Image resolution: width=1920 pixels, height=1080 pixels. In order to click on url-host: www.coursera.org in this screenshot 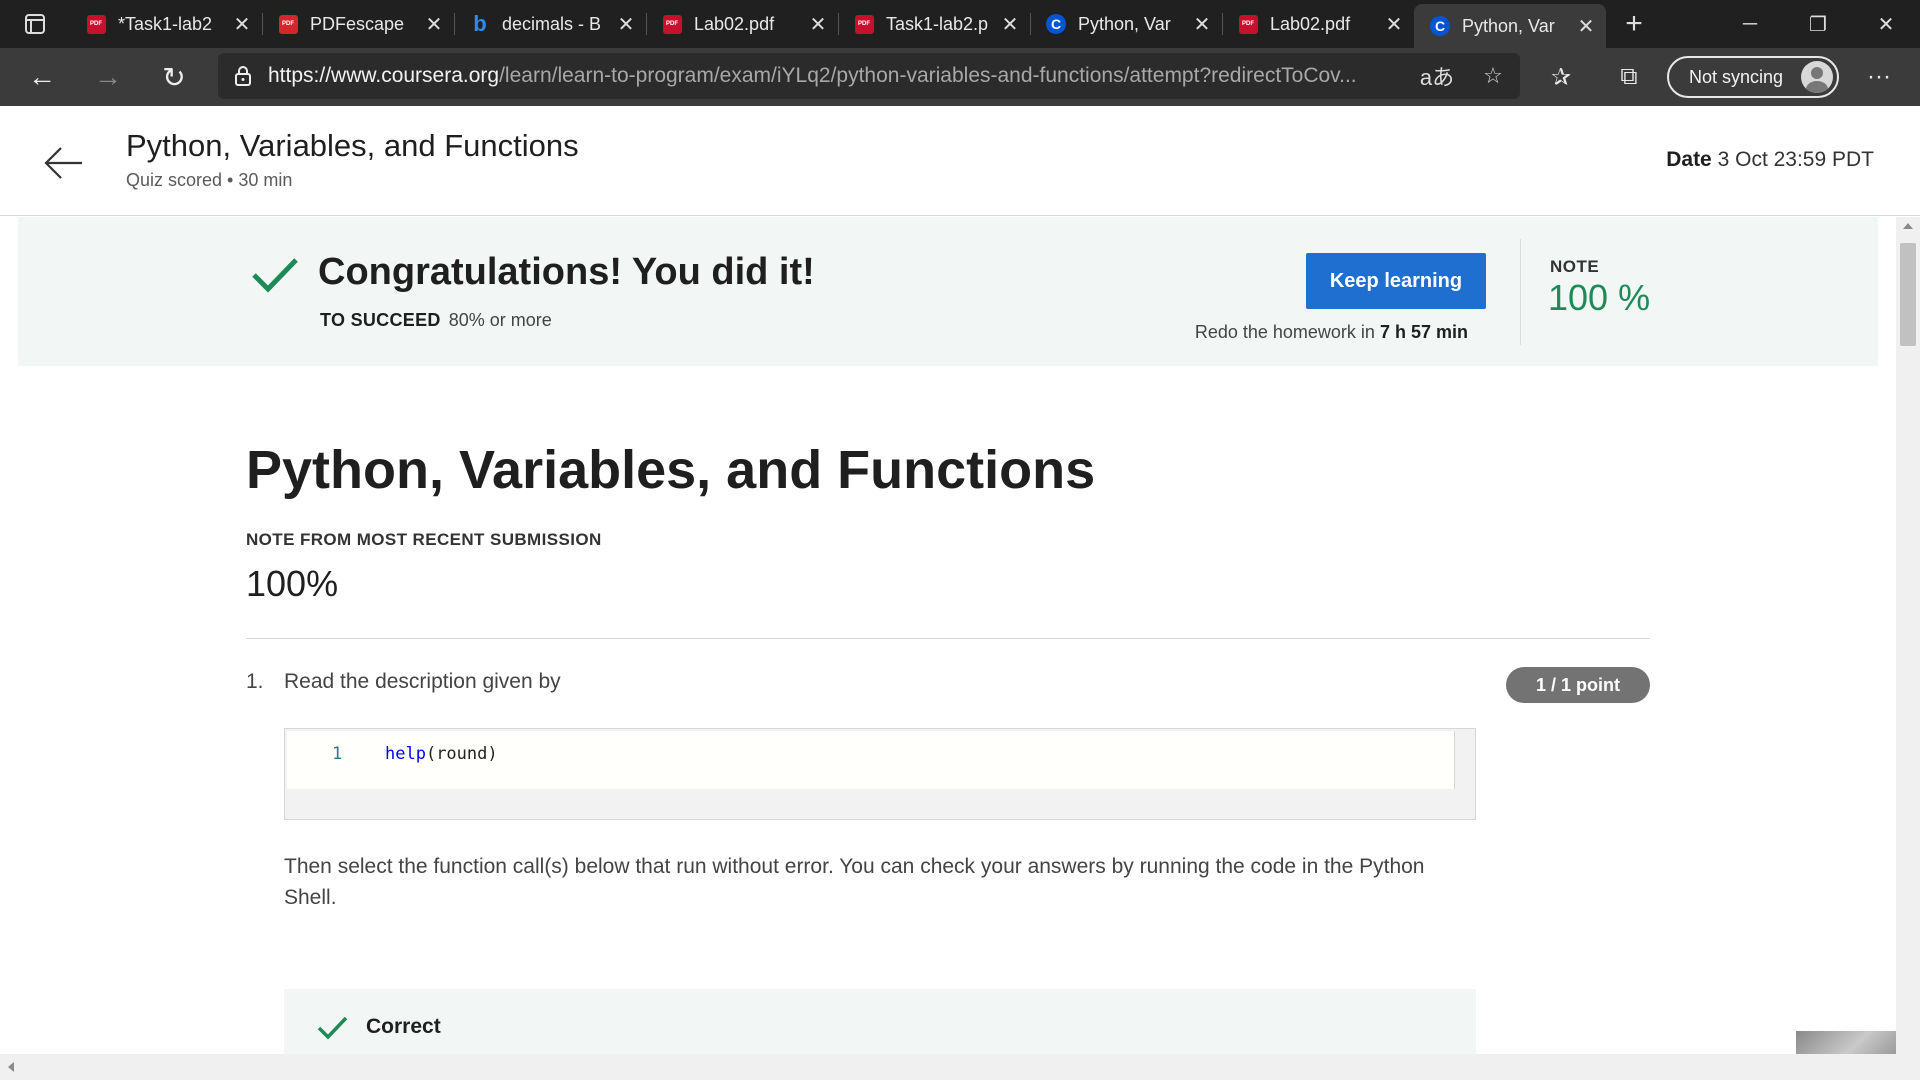, I will do `click(415, 75)`.